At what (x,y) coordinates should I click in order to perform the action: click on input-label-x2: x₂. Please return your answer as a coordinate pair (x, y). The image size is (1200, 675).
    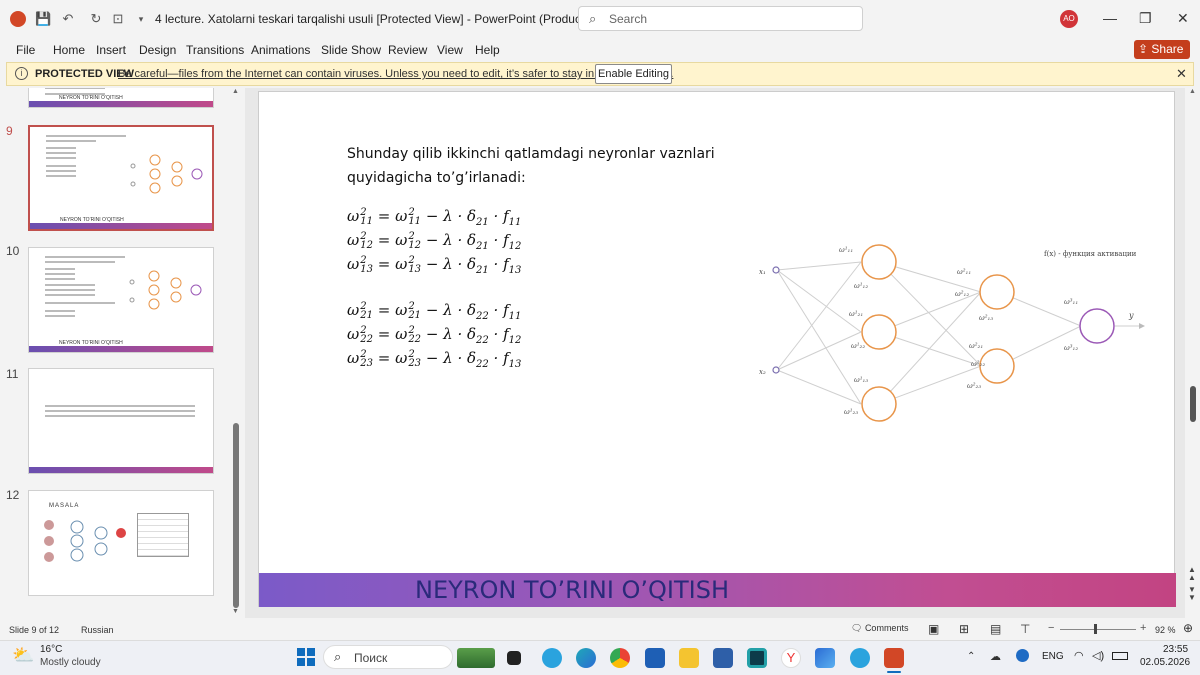
    Looking at the image, I should click on (762, 372).